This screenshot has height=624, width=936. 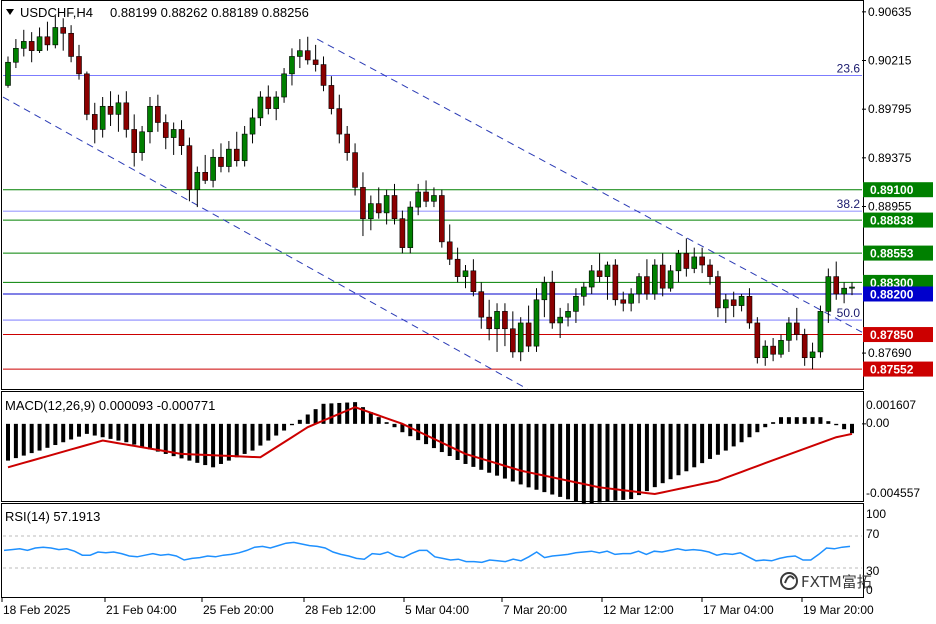 What do you see at coordinates (849, 69) in the screenshot?
I see `fib-label: 23.6` at bounding box center [849, 69].